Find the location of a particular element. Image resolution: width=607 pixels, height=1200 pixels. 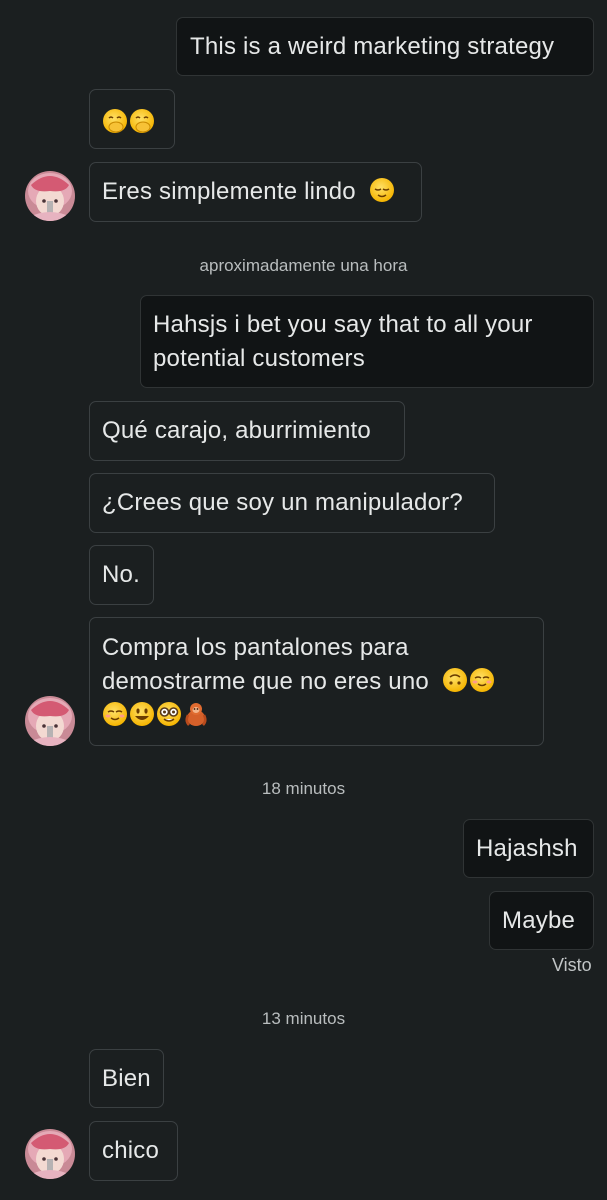

message-bubble-outgoing: This is a weird marketing strategy is located at coordinates (385, 46).